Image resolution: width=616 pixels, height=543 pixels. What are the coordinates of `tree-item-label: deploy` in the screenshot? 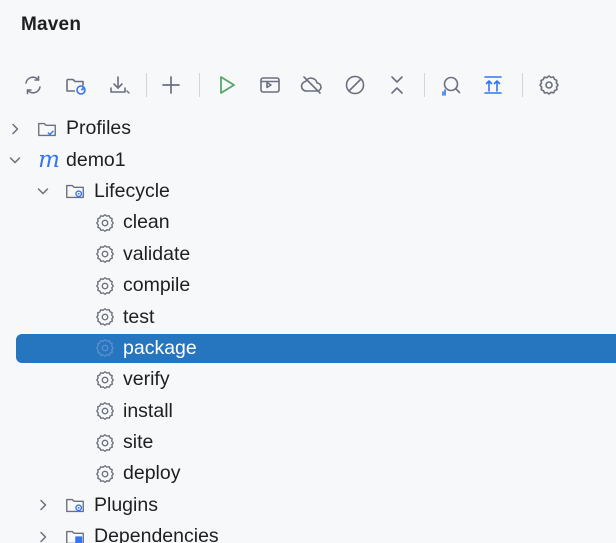 It's located at (152, 473).